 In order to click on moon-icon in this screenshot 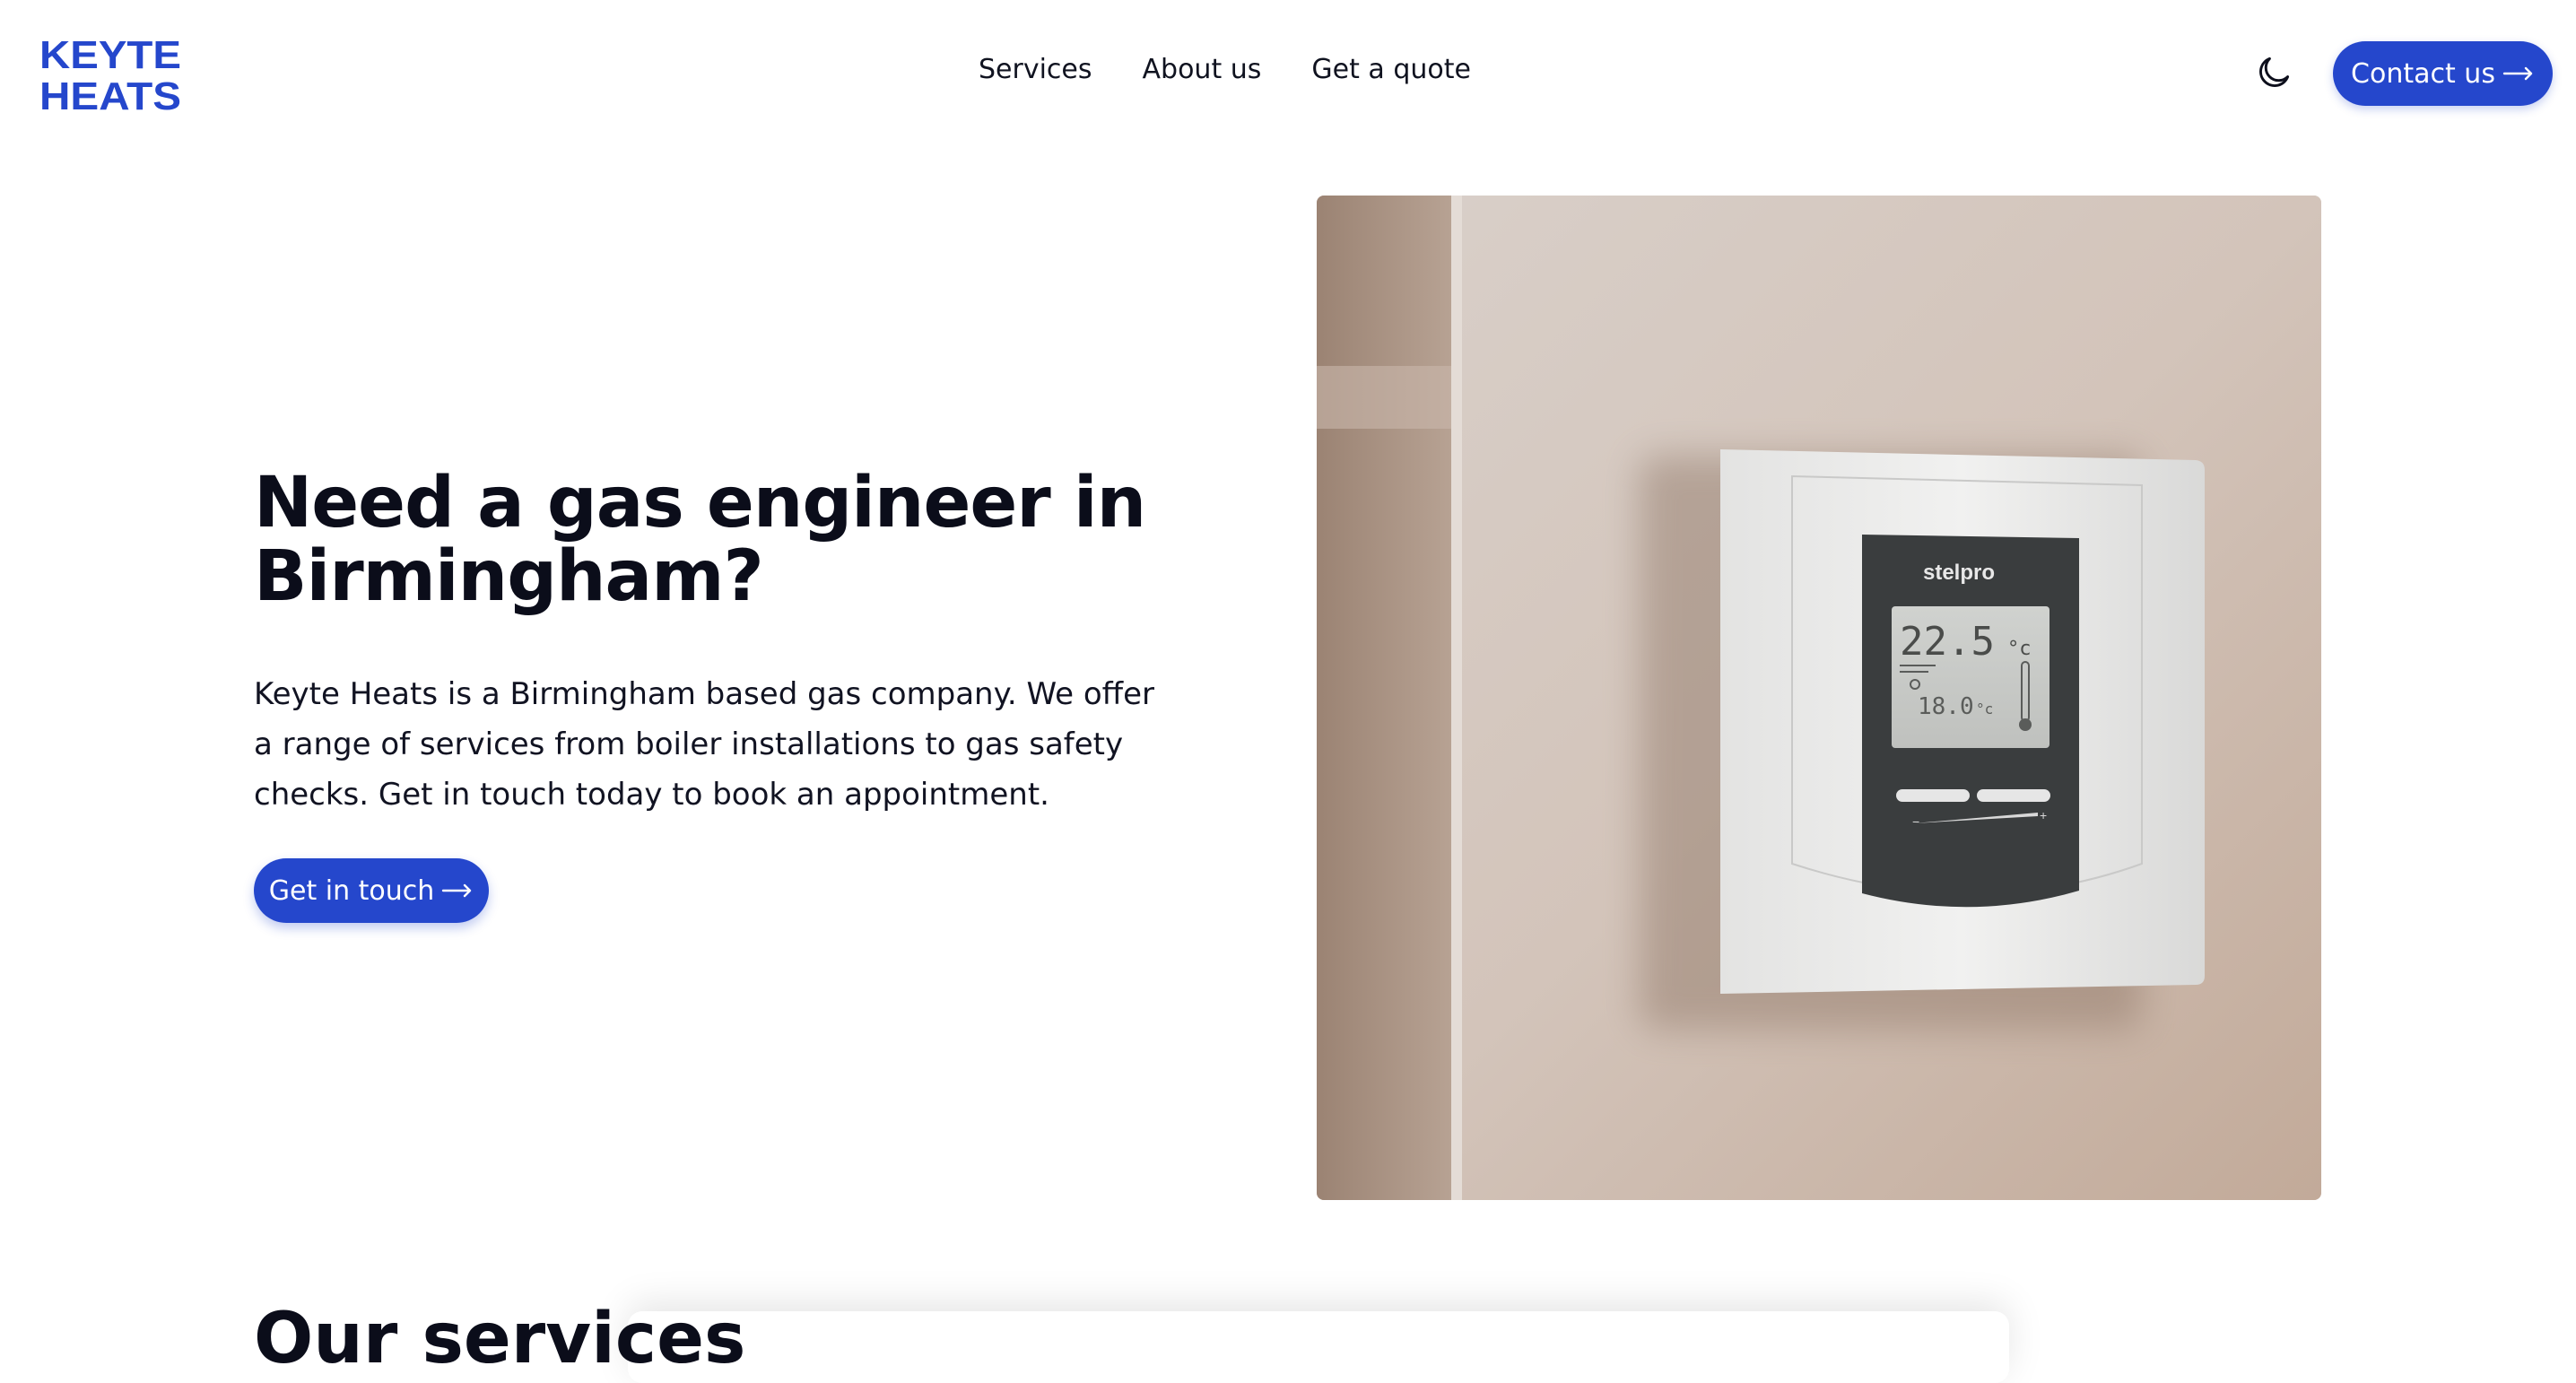, I will do `click(2274, 72)`.